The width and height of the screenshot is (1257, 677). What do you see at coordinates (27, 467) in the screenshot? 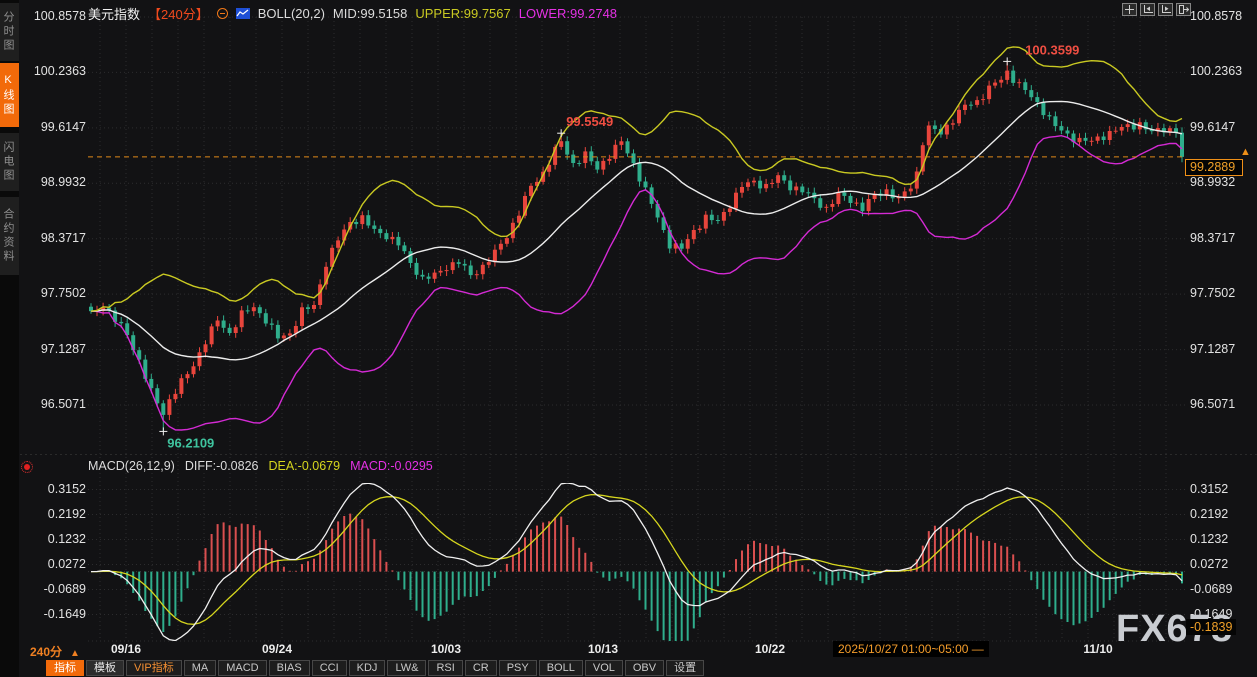
I see `macd-settings-icon` at bounding box center [27, 467].